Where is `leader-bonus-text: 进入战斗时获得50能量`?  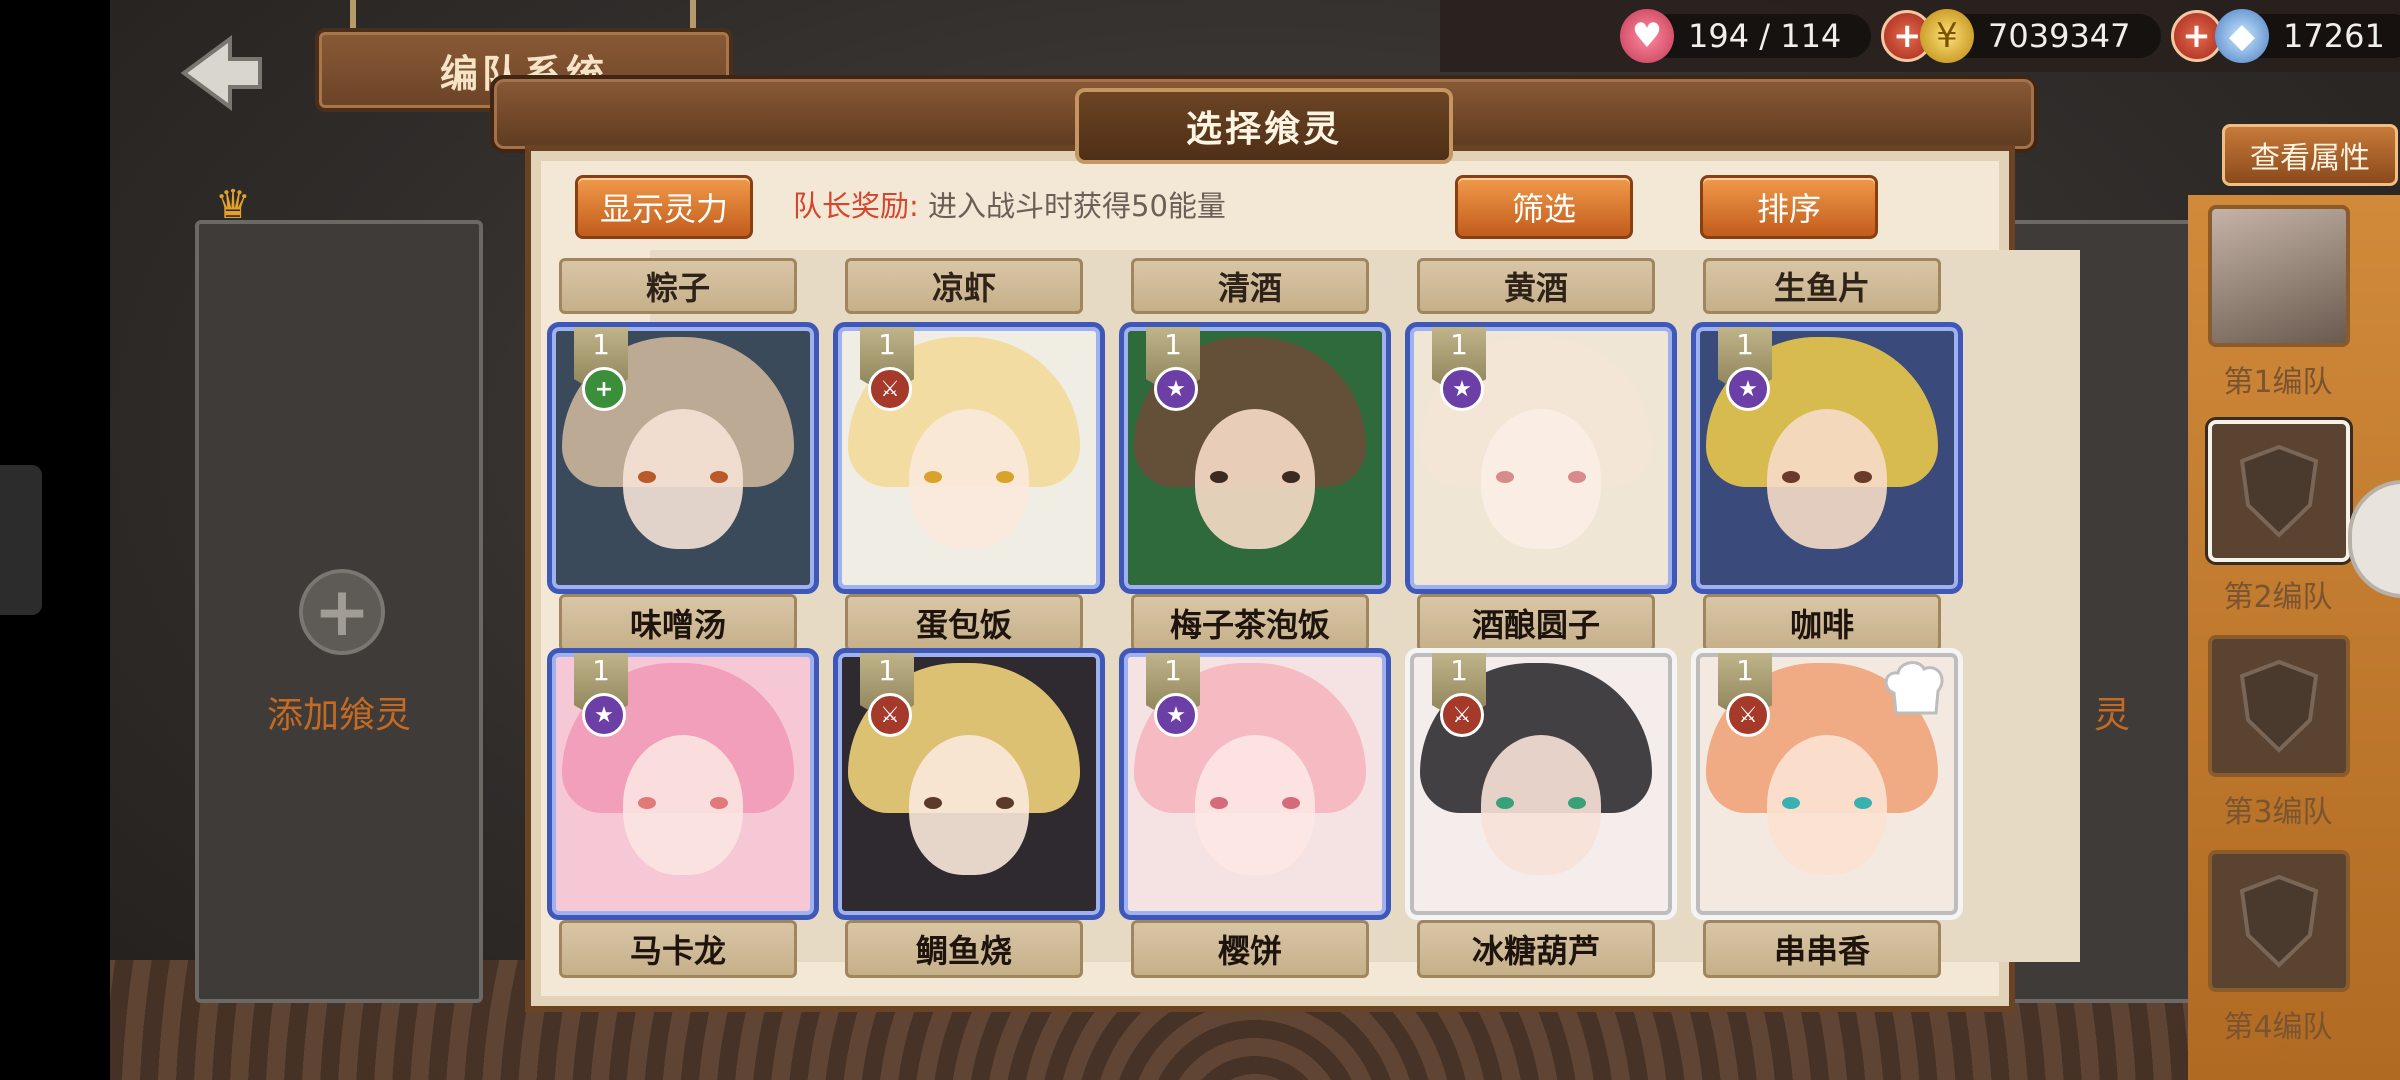
leader-bonus-text: 进入战斗时获得50能量 is located at coordinates (1077, 206).